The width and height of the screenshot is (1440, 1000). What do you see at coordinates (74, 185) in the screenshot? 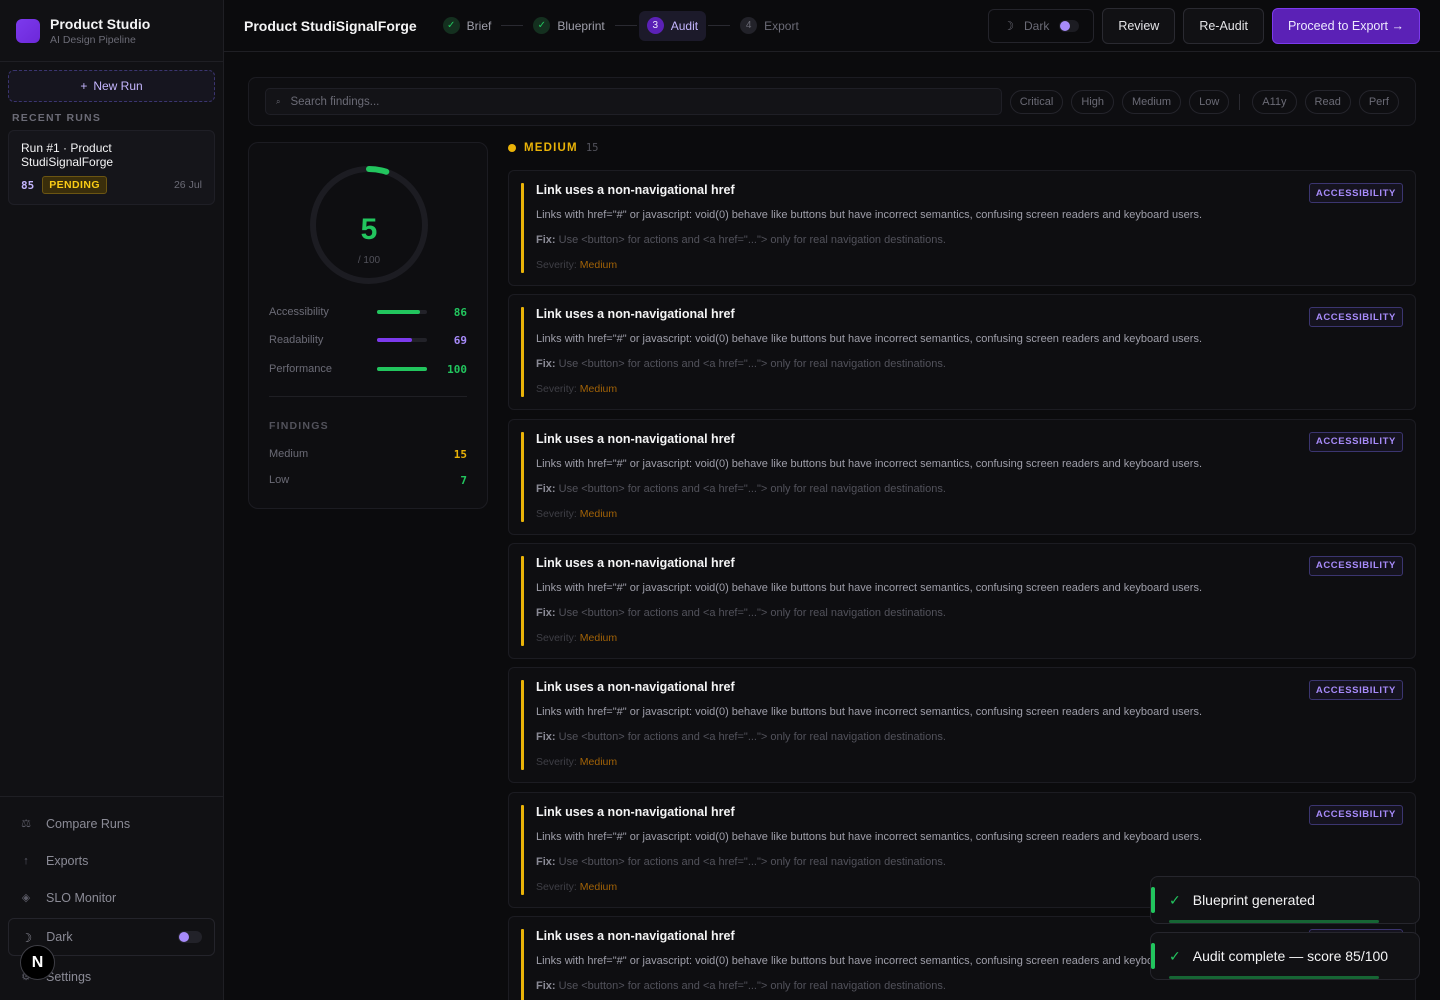
I see `status-badge: PENDING` at bounding box center [74, 185].